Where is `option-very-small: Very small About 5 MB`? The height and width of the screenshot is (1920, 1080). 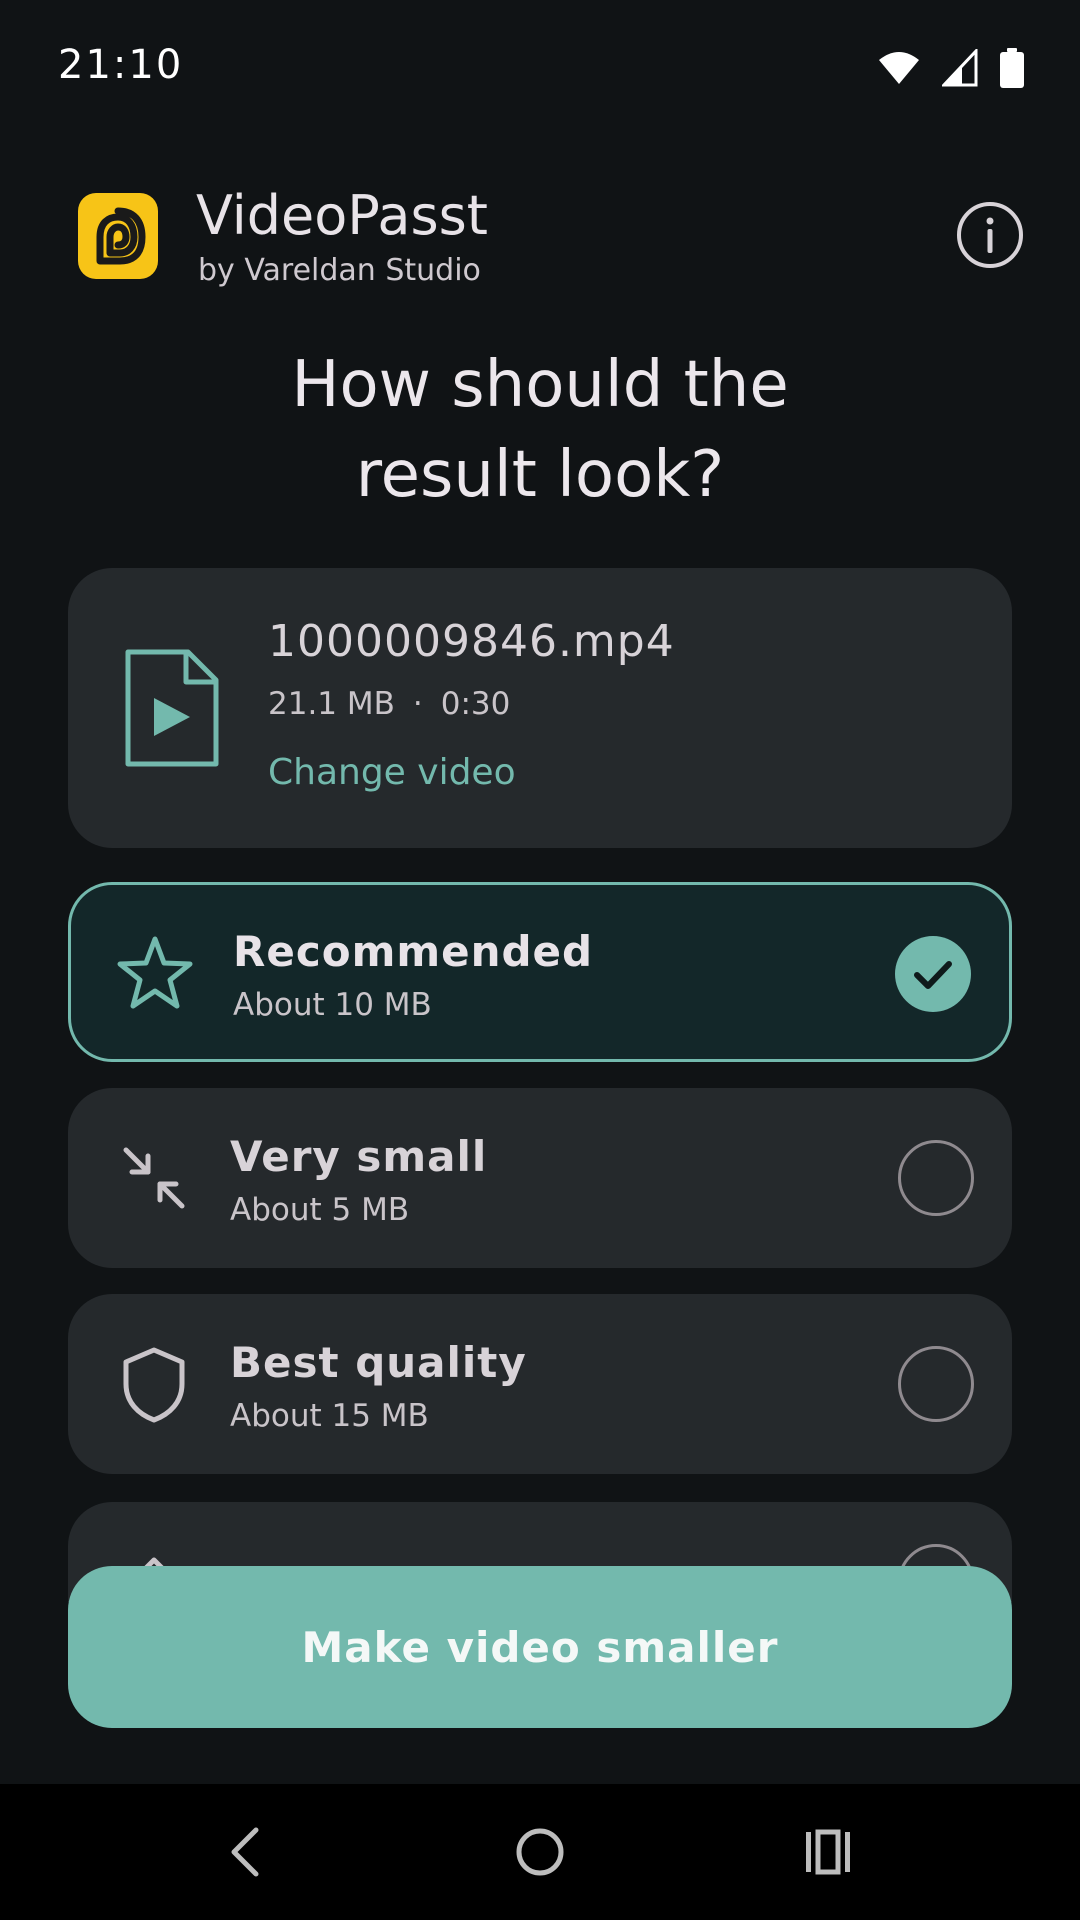
option-very-small: Very small About 5 MB is located at coordinates (540, 1178).